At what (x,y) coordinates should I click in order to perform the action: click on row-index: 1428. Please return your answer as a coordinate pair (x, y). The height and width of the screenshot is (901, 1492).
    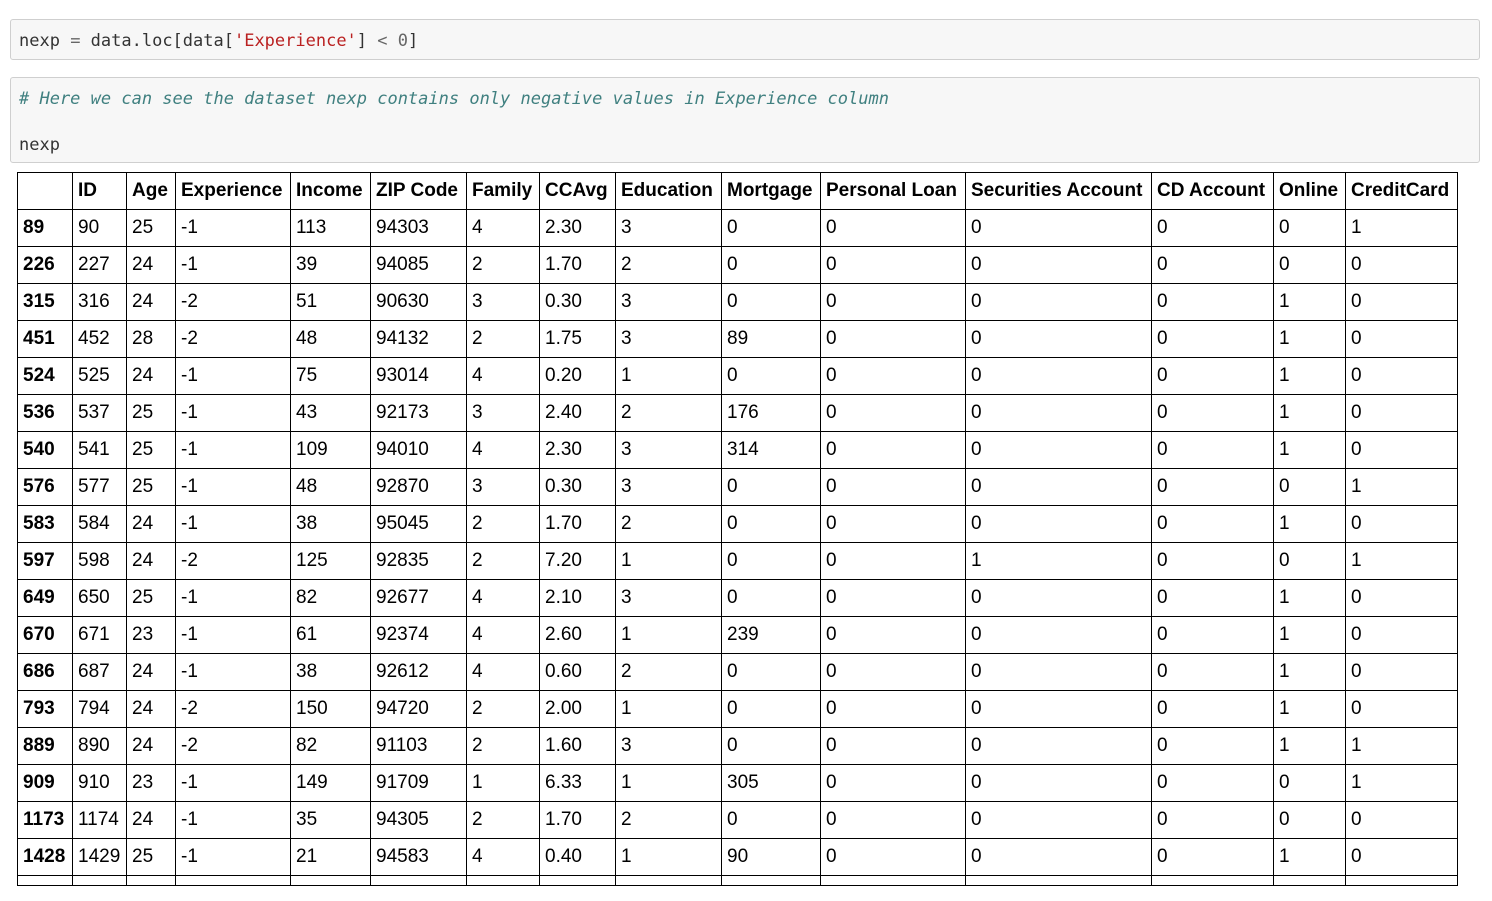
    Looking at the image, I should click on (45, 857).